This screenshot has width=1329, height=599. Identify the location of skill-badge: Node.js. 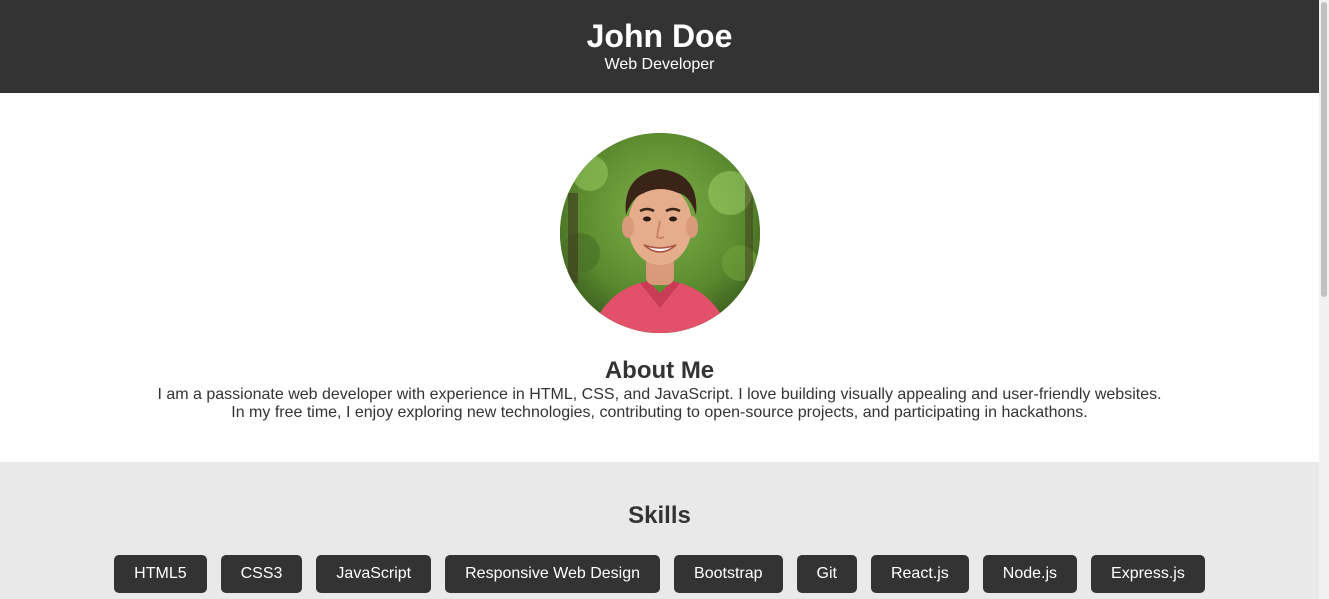
(1030, 574).